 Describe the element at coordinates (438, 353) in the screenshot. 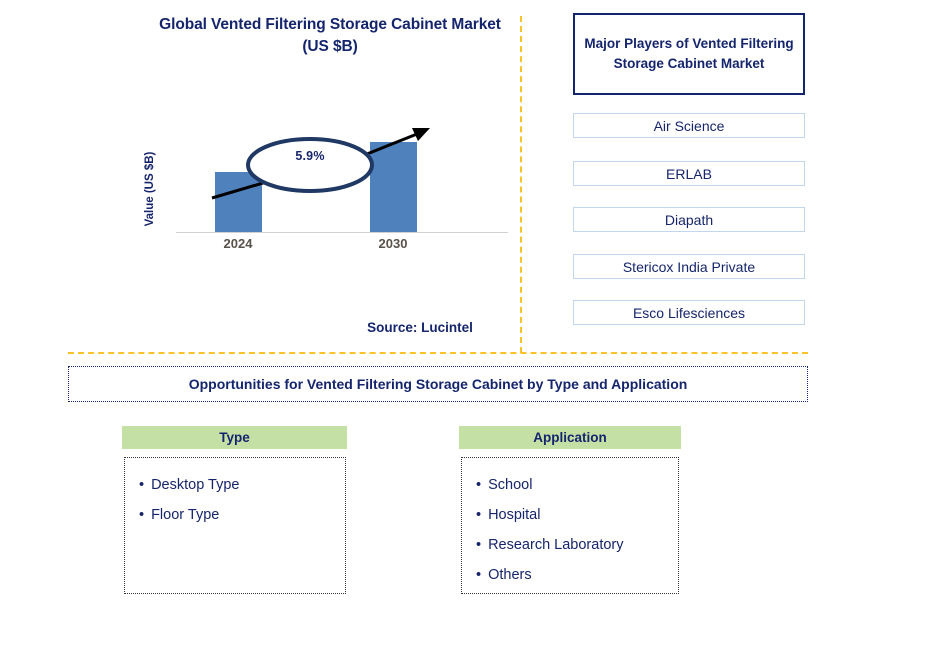

I see `horizontal-divider` at that location.